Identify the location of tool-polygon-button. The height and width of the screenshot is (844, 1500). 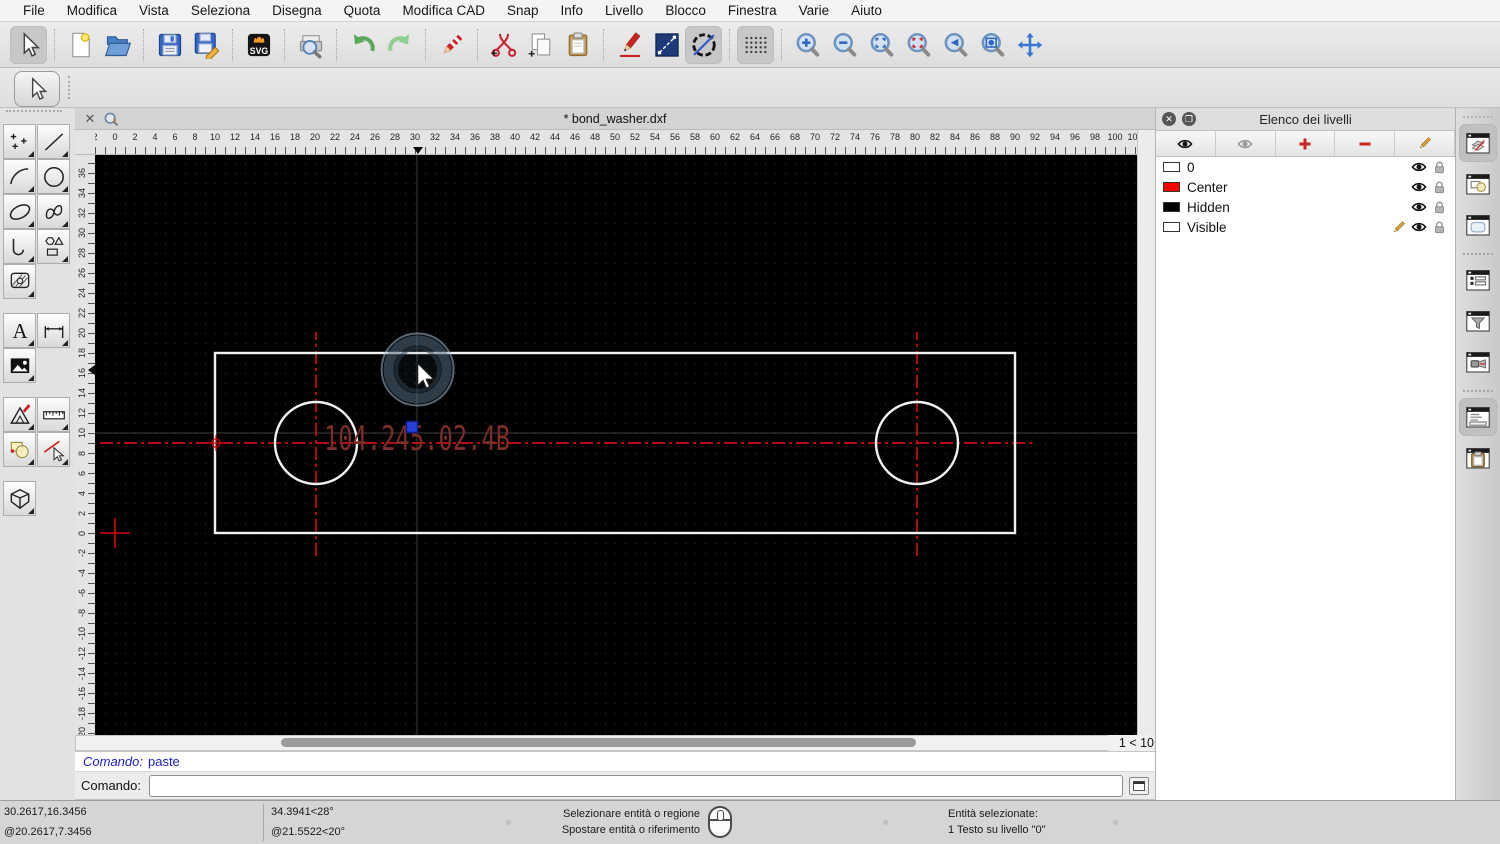
(53, 246).